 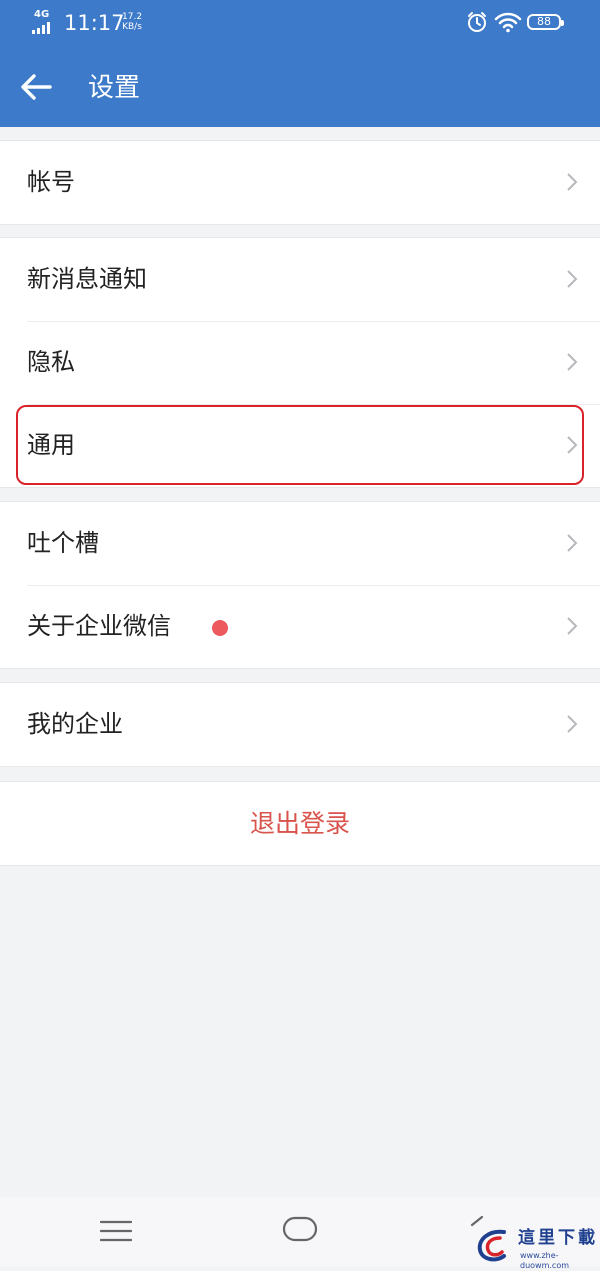 I want to click on settings-item-about: 关于企业微信, so click(x=300, y=626).